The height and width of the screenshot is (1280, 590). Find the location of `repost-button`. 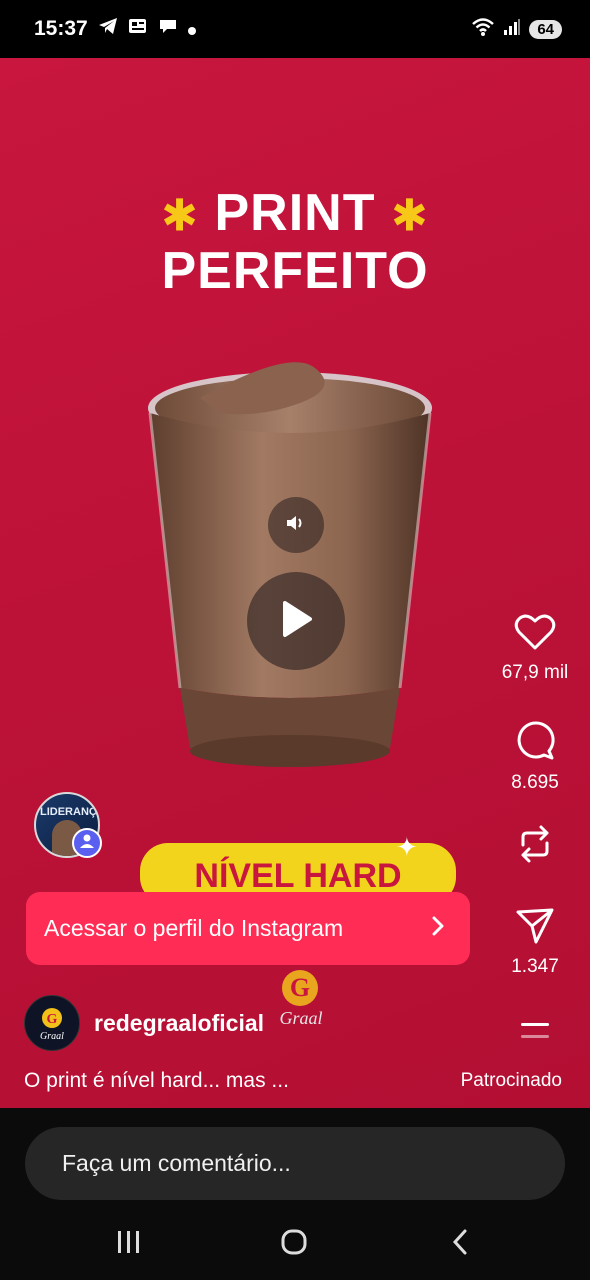

repost-button is located at coordinates (535, 846).